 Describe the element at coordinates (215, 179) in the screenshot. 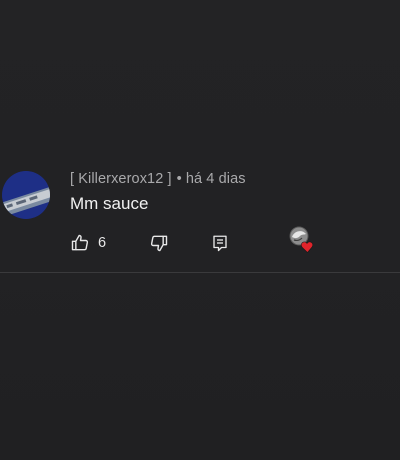

I see `comment-timestamp: há 4 dias` at that location.